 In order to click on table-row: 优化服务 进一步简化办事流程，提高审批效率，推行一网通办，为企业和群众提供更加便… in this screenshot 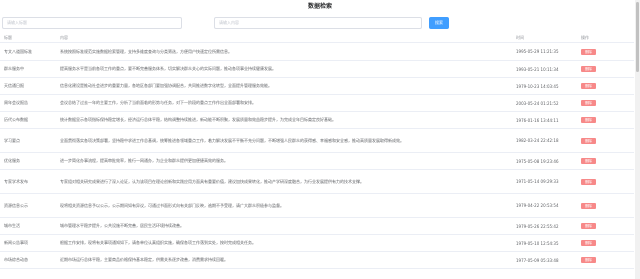, I will do `click(317, 161)`.